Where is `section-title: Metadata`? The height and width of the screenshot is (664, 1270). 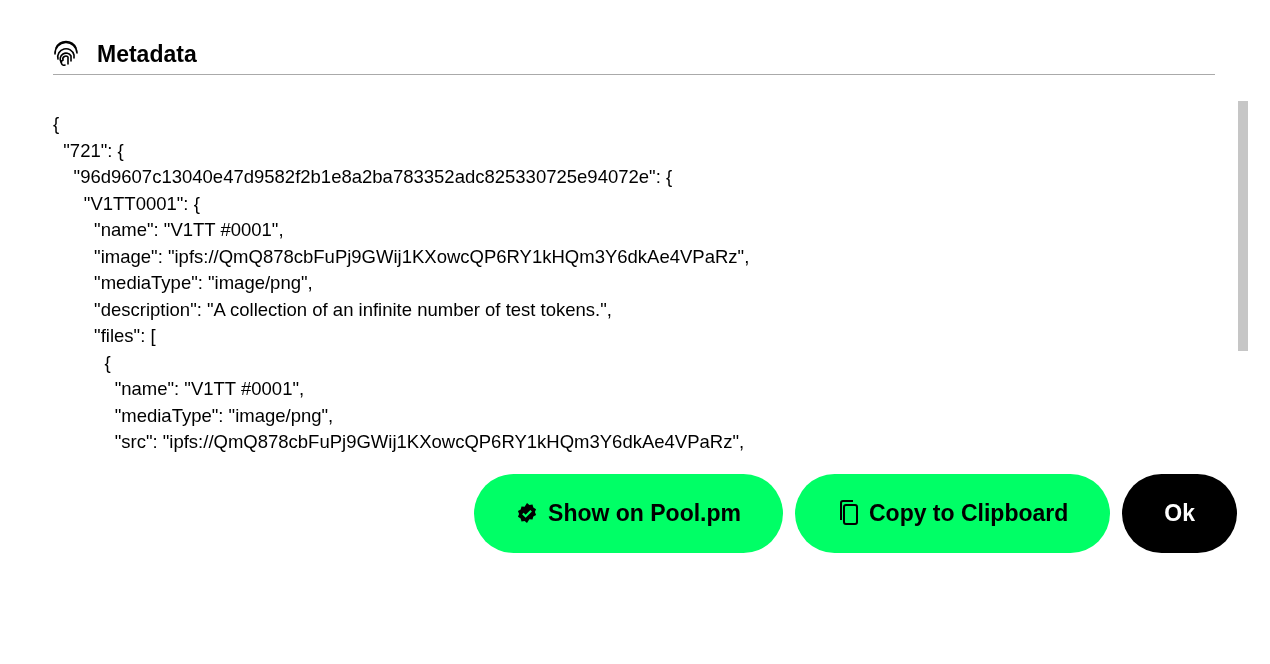
section-title: Metadata is located at coordinates (147, 54).